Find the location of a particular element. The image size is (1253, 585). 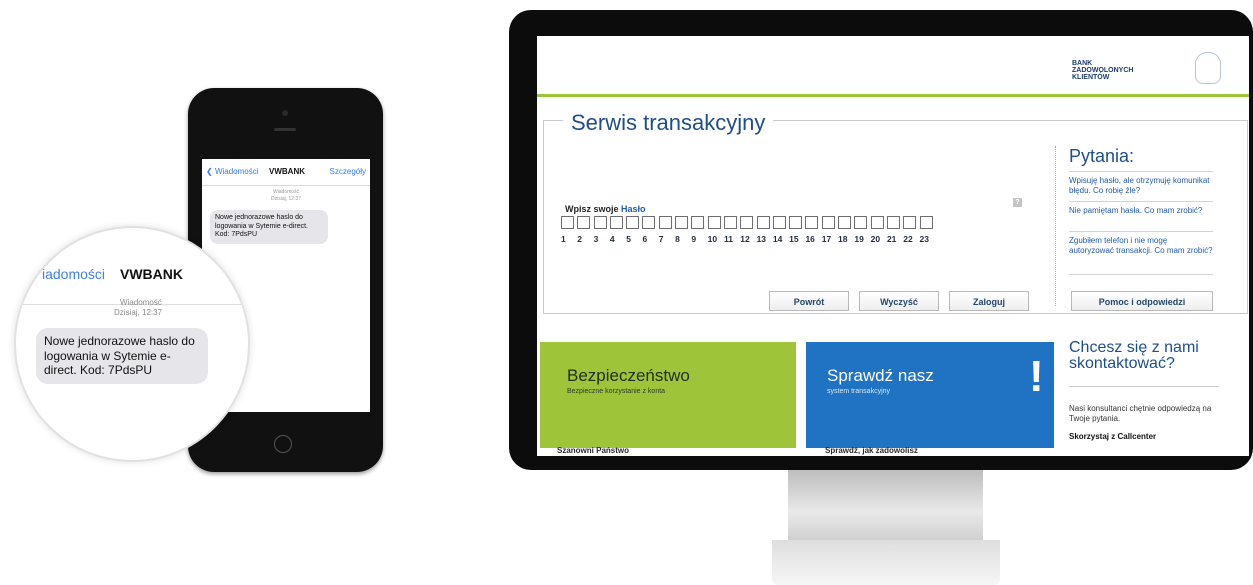

magnified-meta-label: Wiadomość is located at coordinates (141, 302).